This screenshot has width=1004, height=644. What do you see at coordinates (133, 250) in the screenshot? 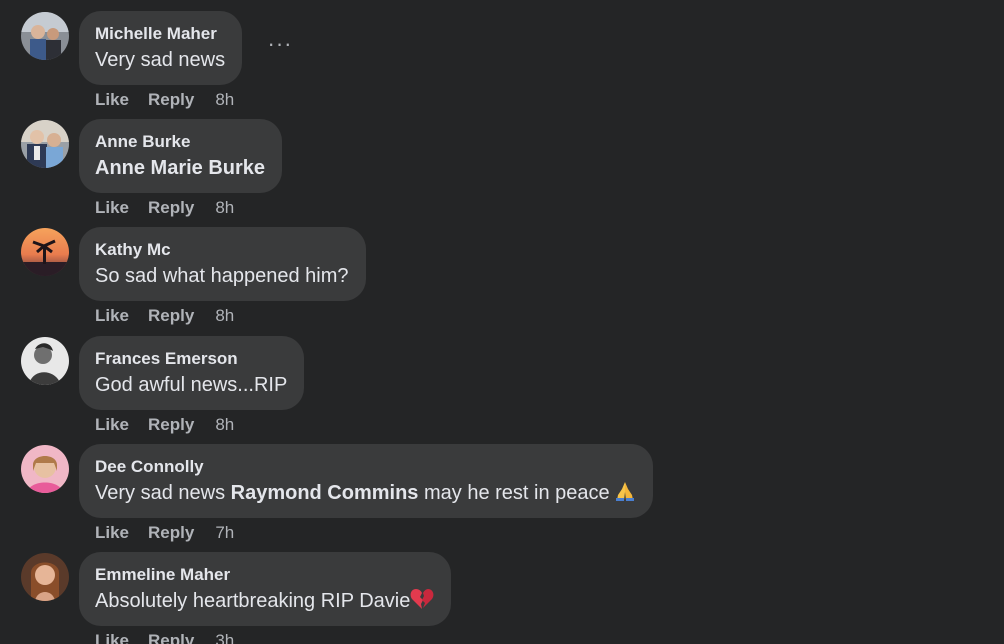
I see `comment-author: Kathy Mc` at bounding box center [133, 250].